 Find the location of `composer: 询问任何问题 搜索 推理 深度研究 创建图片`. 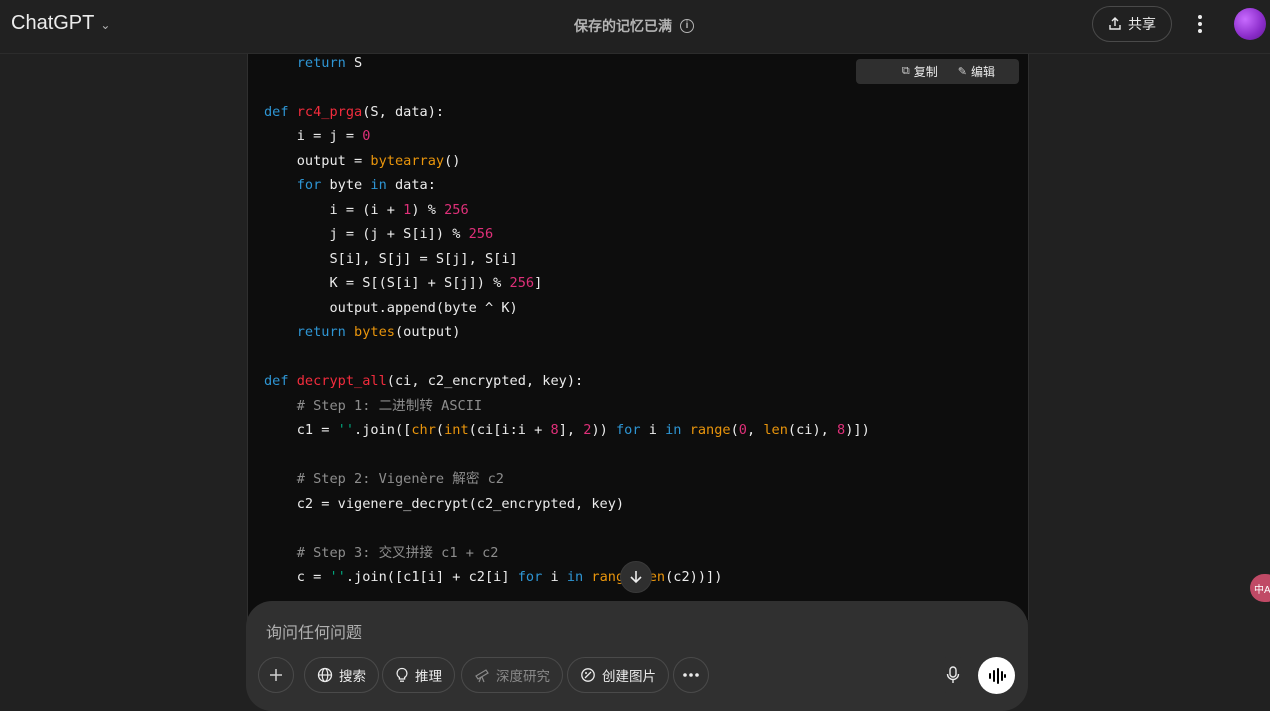

composer: 询问任何问题 搜索 推理 深度研究 创建图片 is located at coordinates (637, 656).